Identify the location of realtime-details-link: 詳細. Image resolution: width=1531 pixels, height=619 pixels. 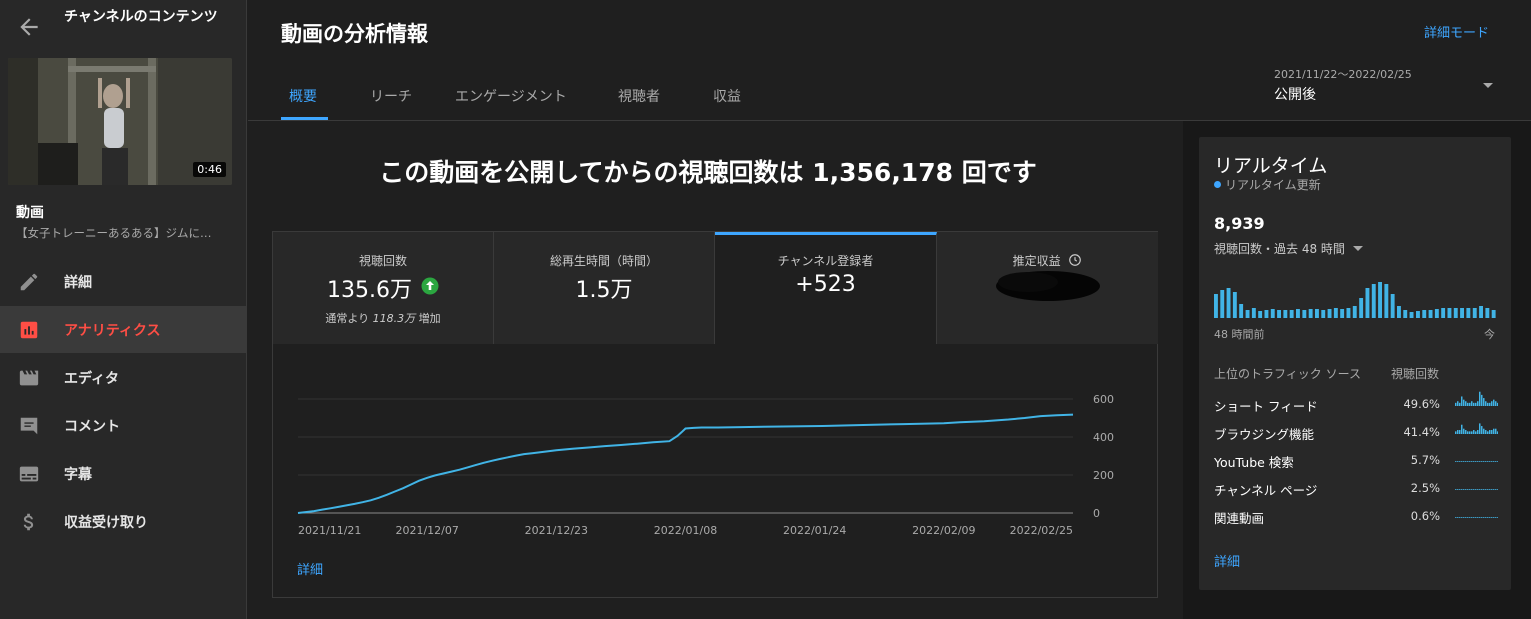
(1227, 560).